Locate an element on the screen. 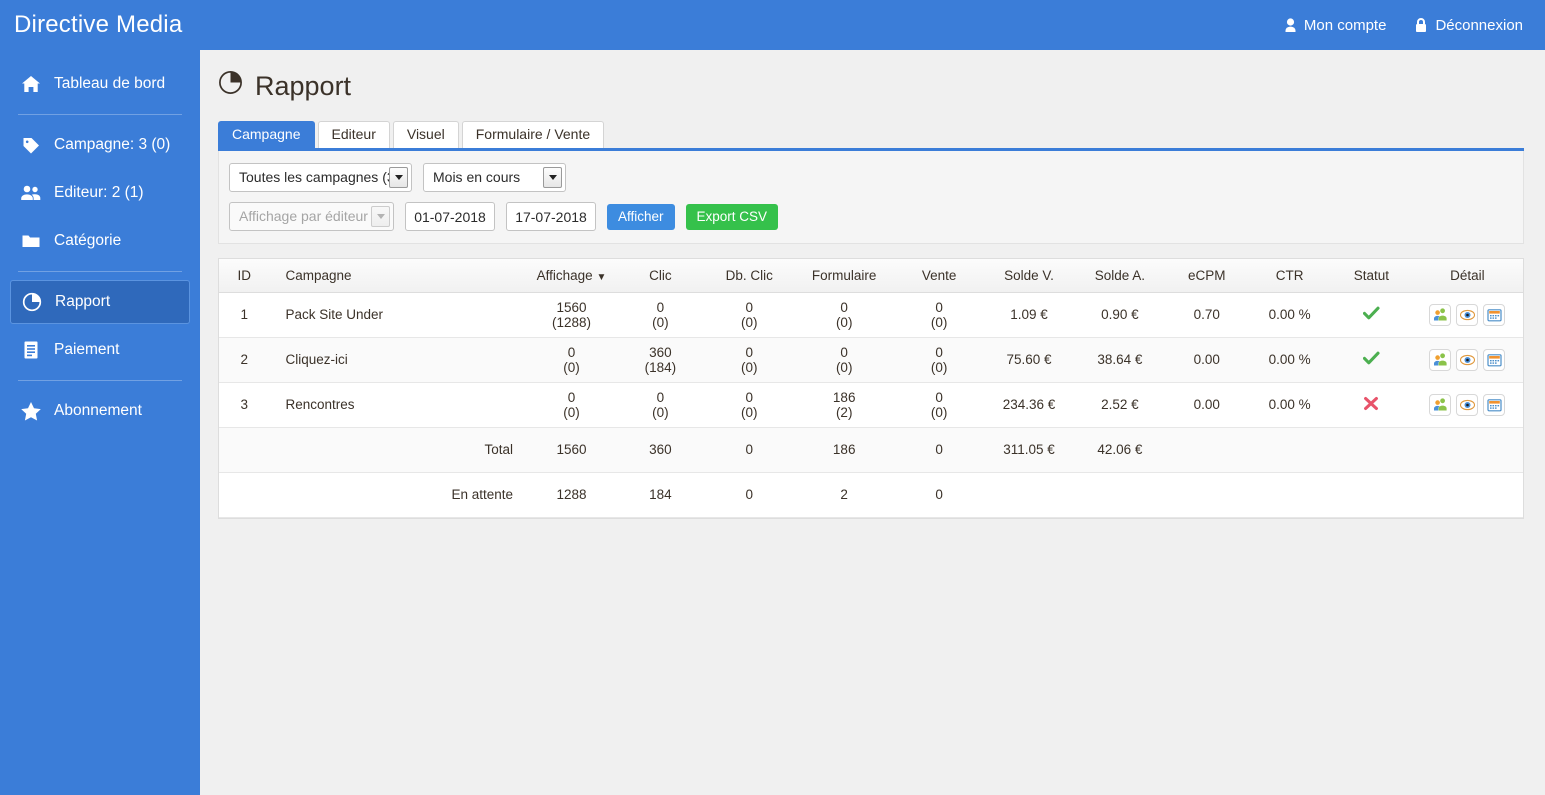 The height and width of the screenshot is (795, 1545). logout-link: Déconnexion is located at coordinates (1468, 25).